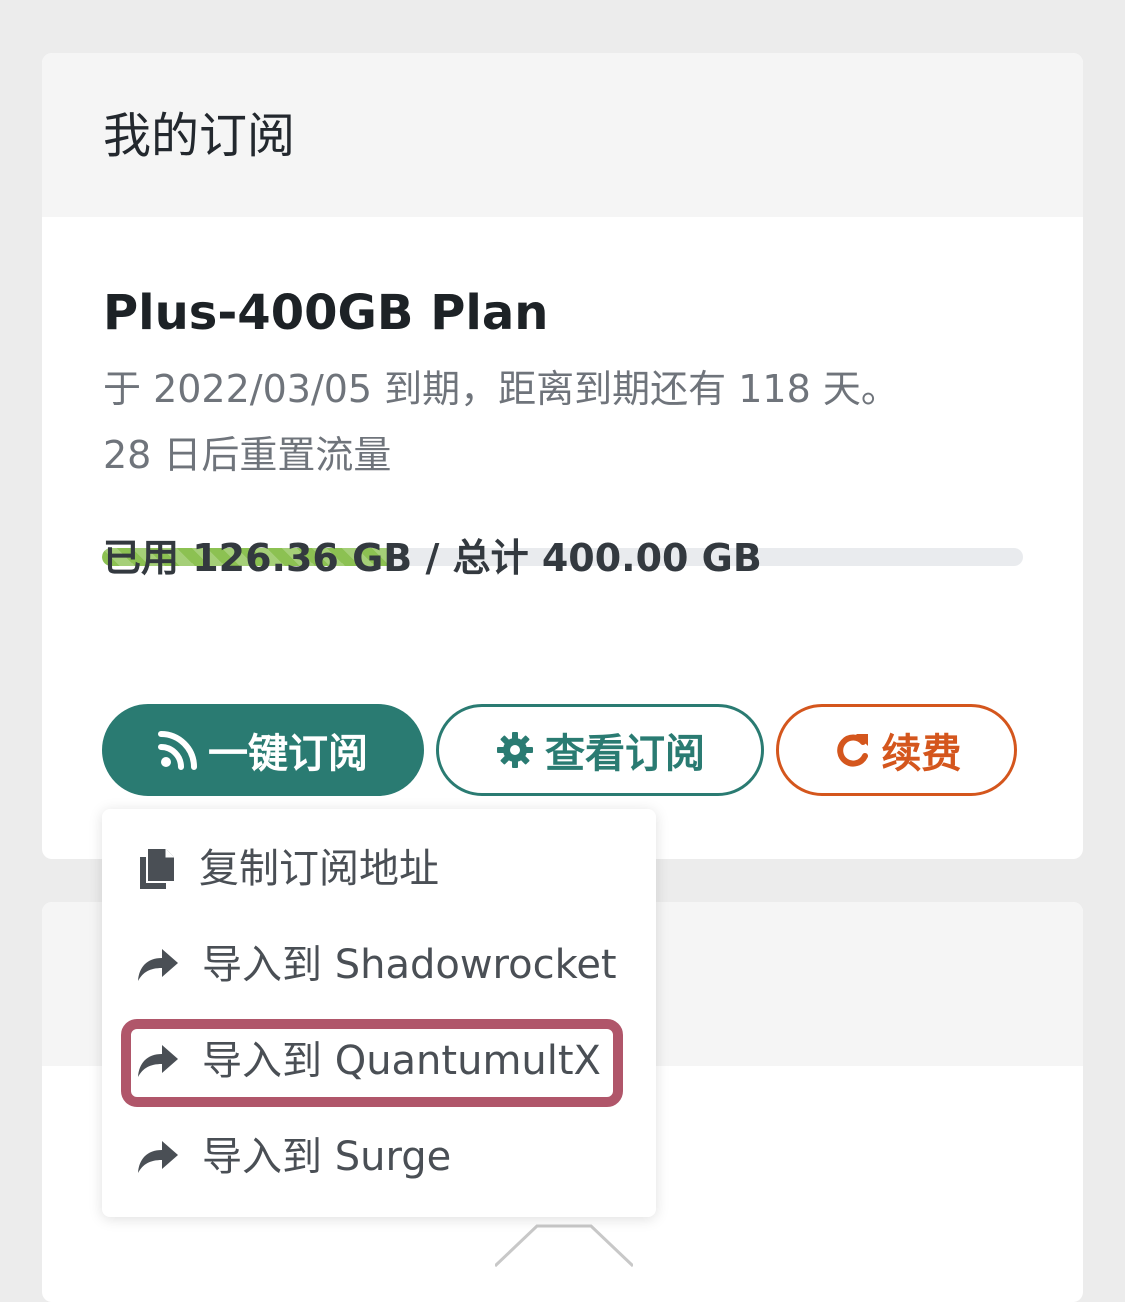  I want to click on refresh-icon, so click(852, 750).